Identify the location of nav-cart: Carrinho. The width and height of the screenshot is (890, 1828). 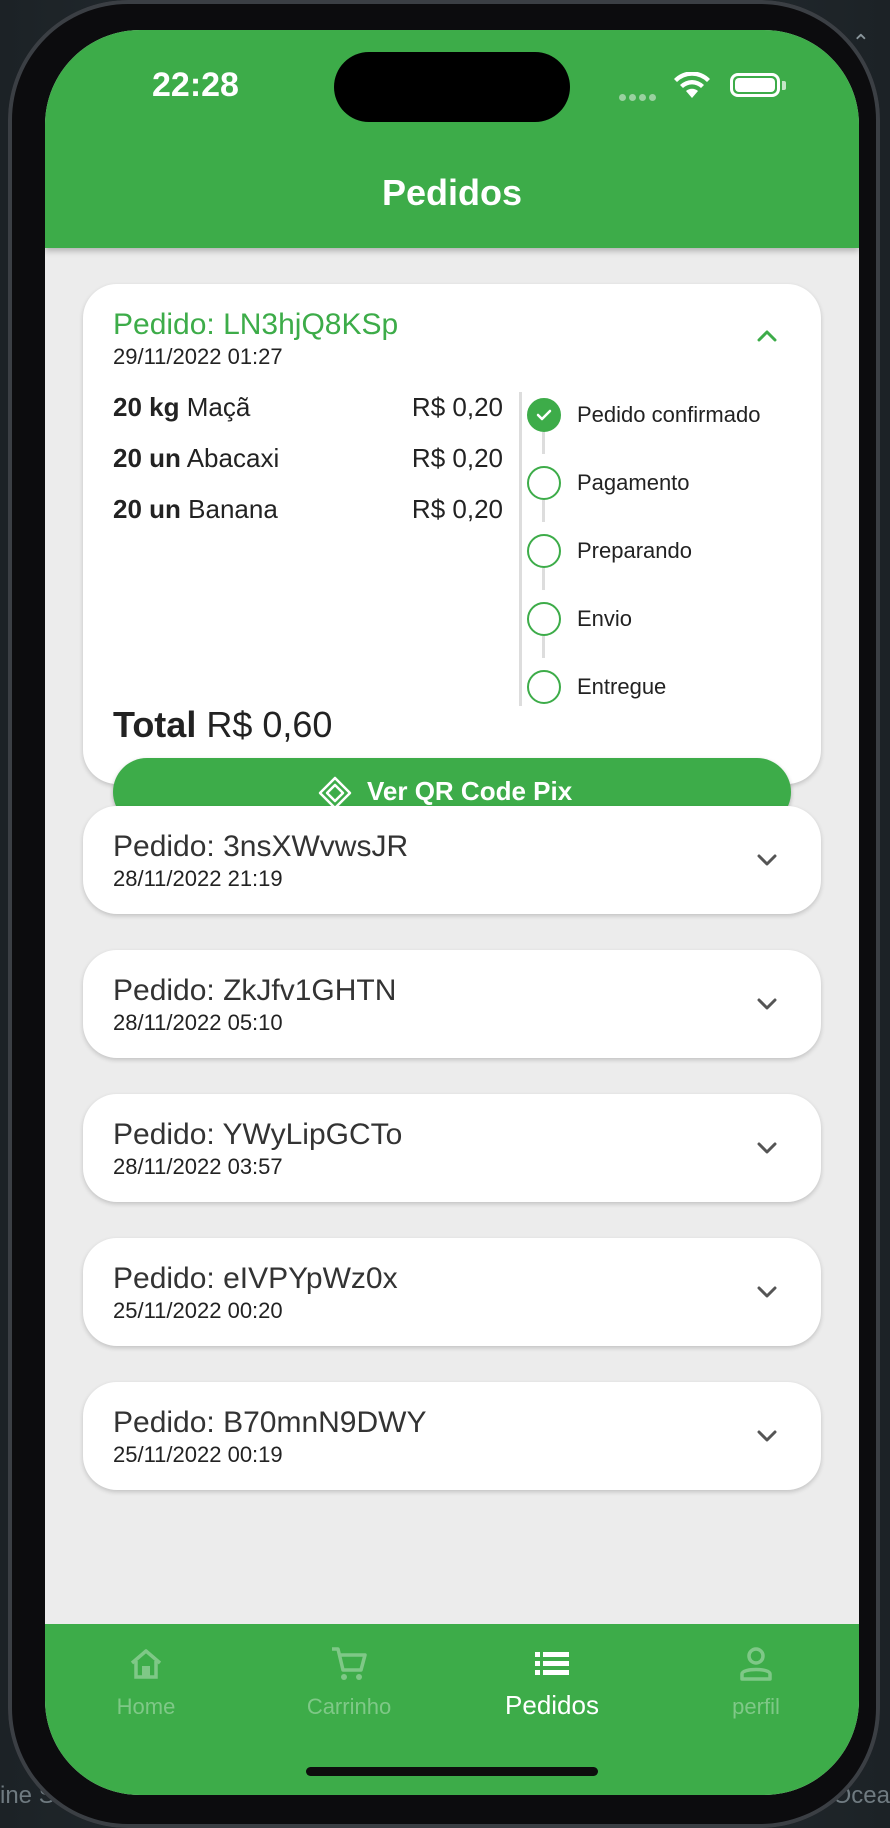
(349, 1682).